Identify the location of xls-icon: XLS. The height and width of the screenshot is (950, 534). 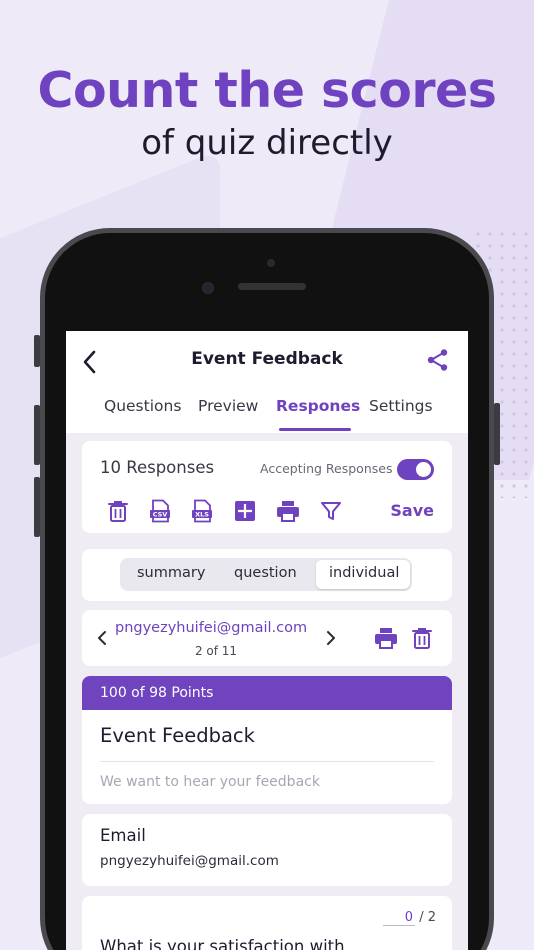
(202, 511).